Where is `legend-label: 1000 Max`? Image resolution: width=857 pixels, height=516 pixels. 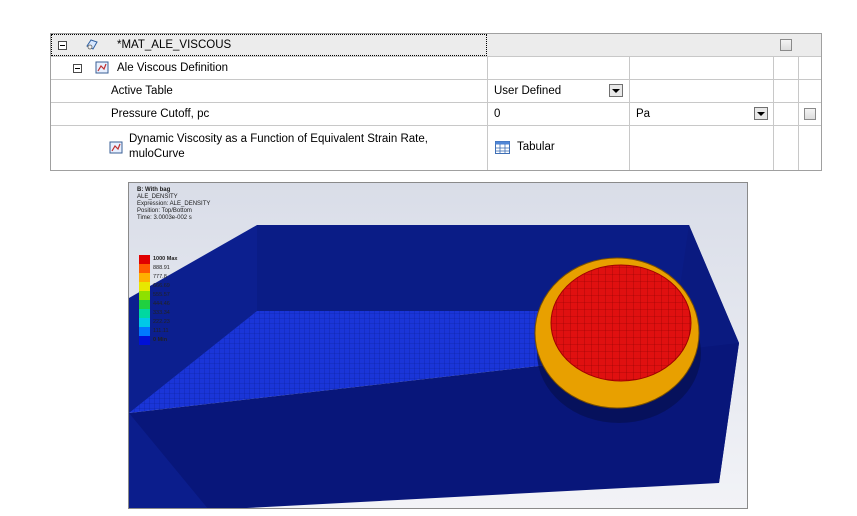 legend-label: 1000 Max is located at coordinates (165, 259).